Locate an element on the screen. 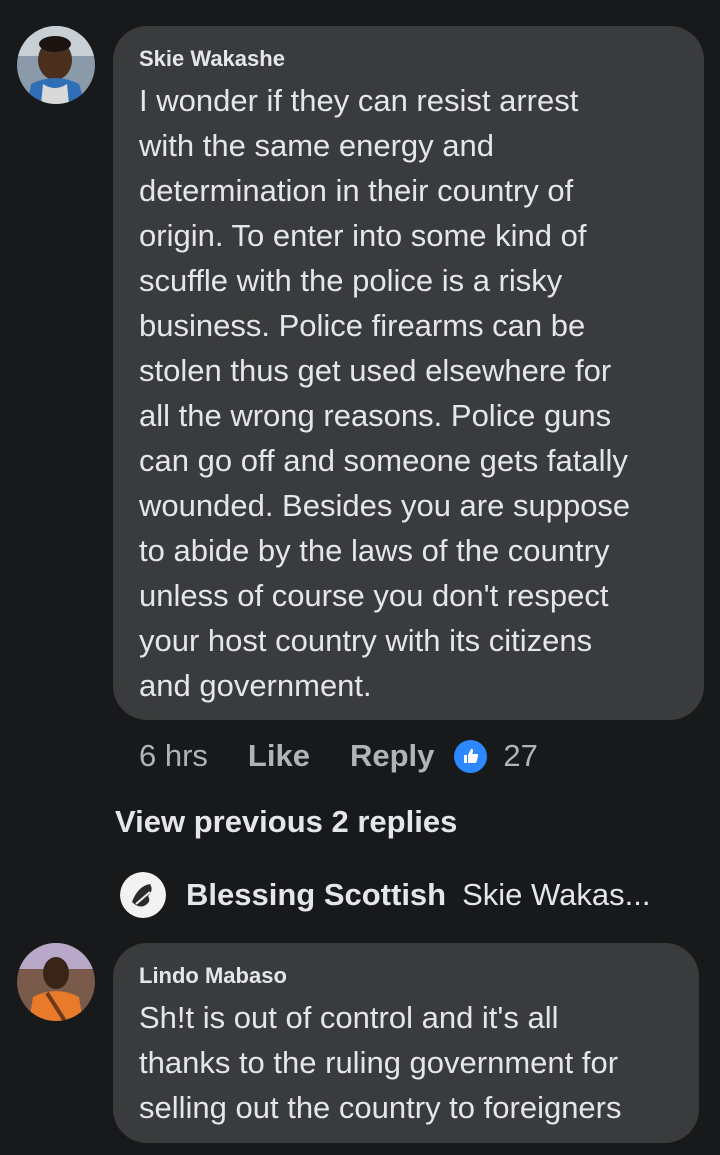 This screenshot has height=1155, width=720. comment-line: scuffle with the police is a risky is located at coordinates (351, 280).